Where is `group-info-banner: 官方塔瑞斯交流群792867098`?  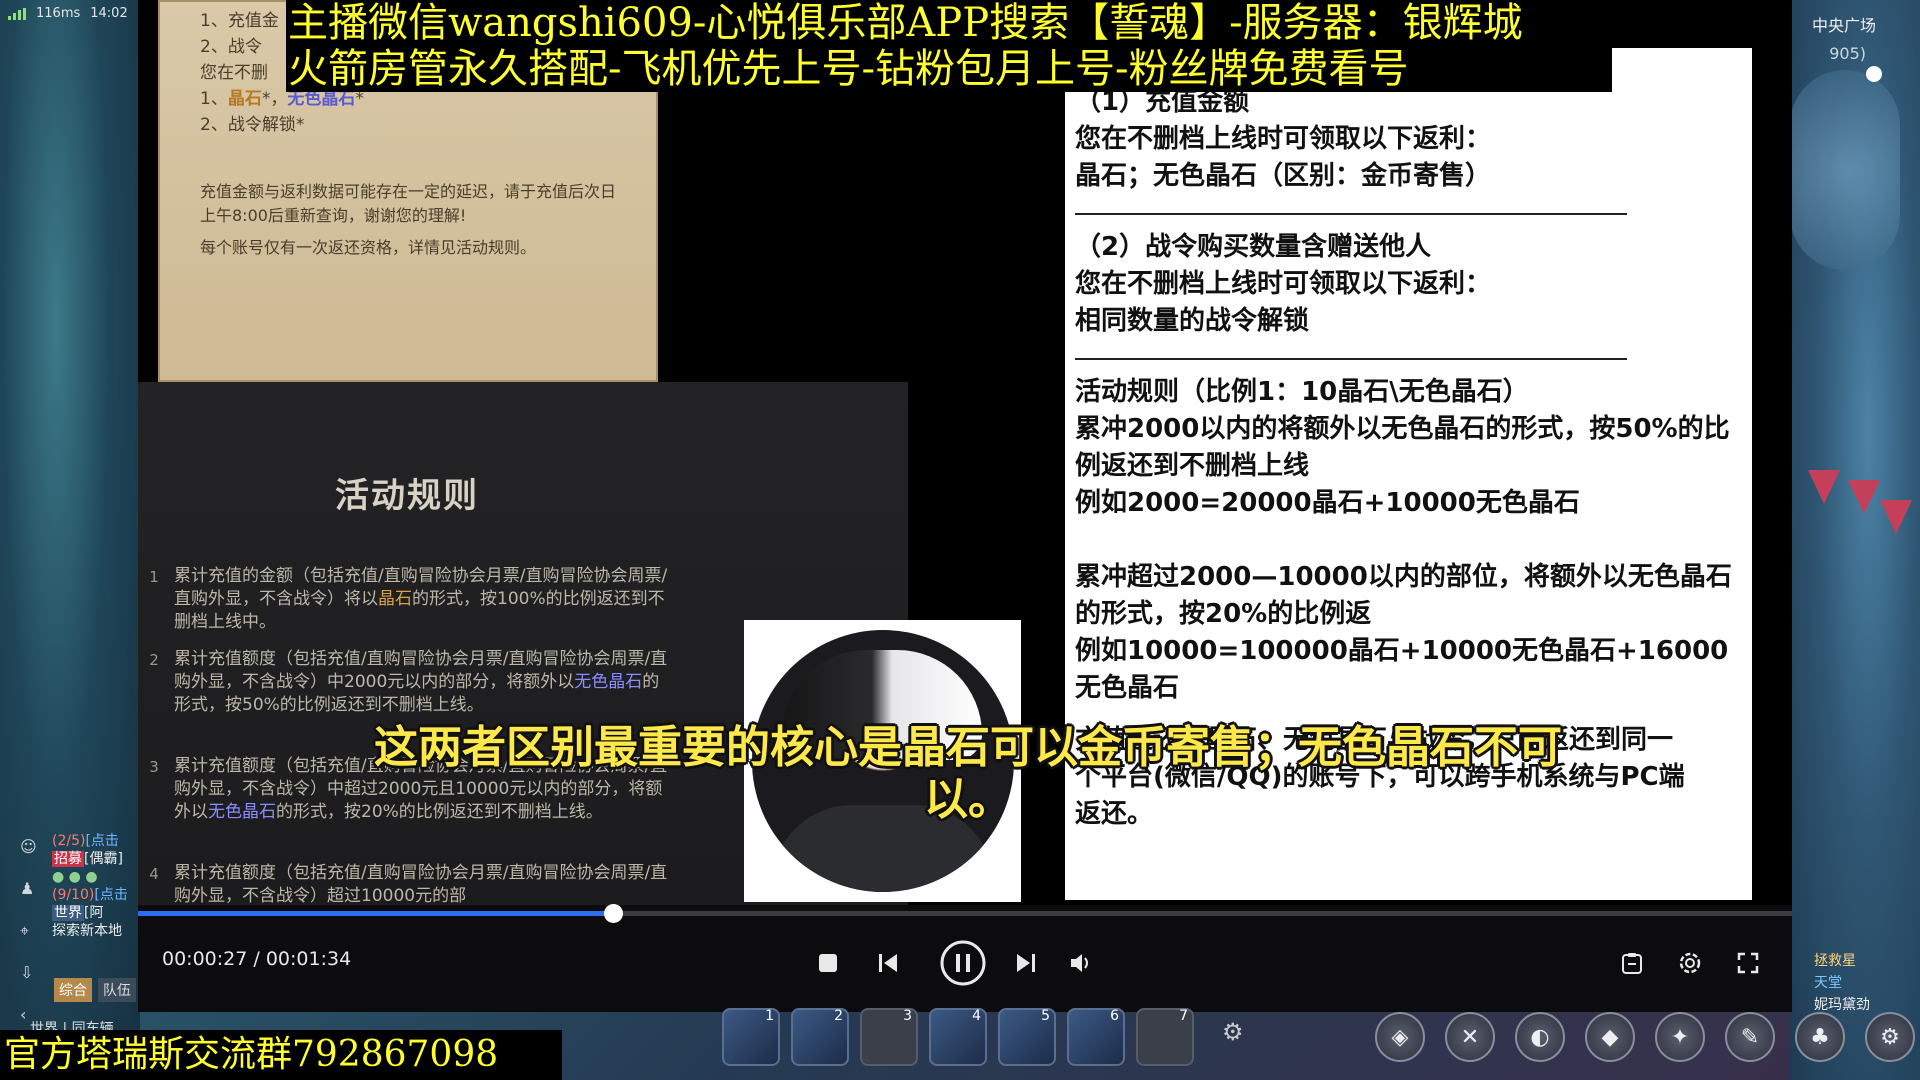 group-info-banner: 官方塔瑞斯交流群792867098 is located at coordinates (281, 1055).